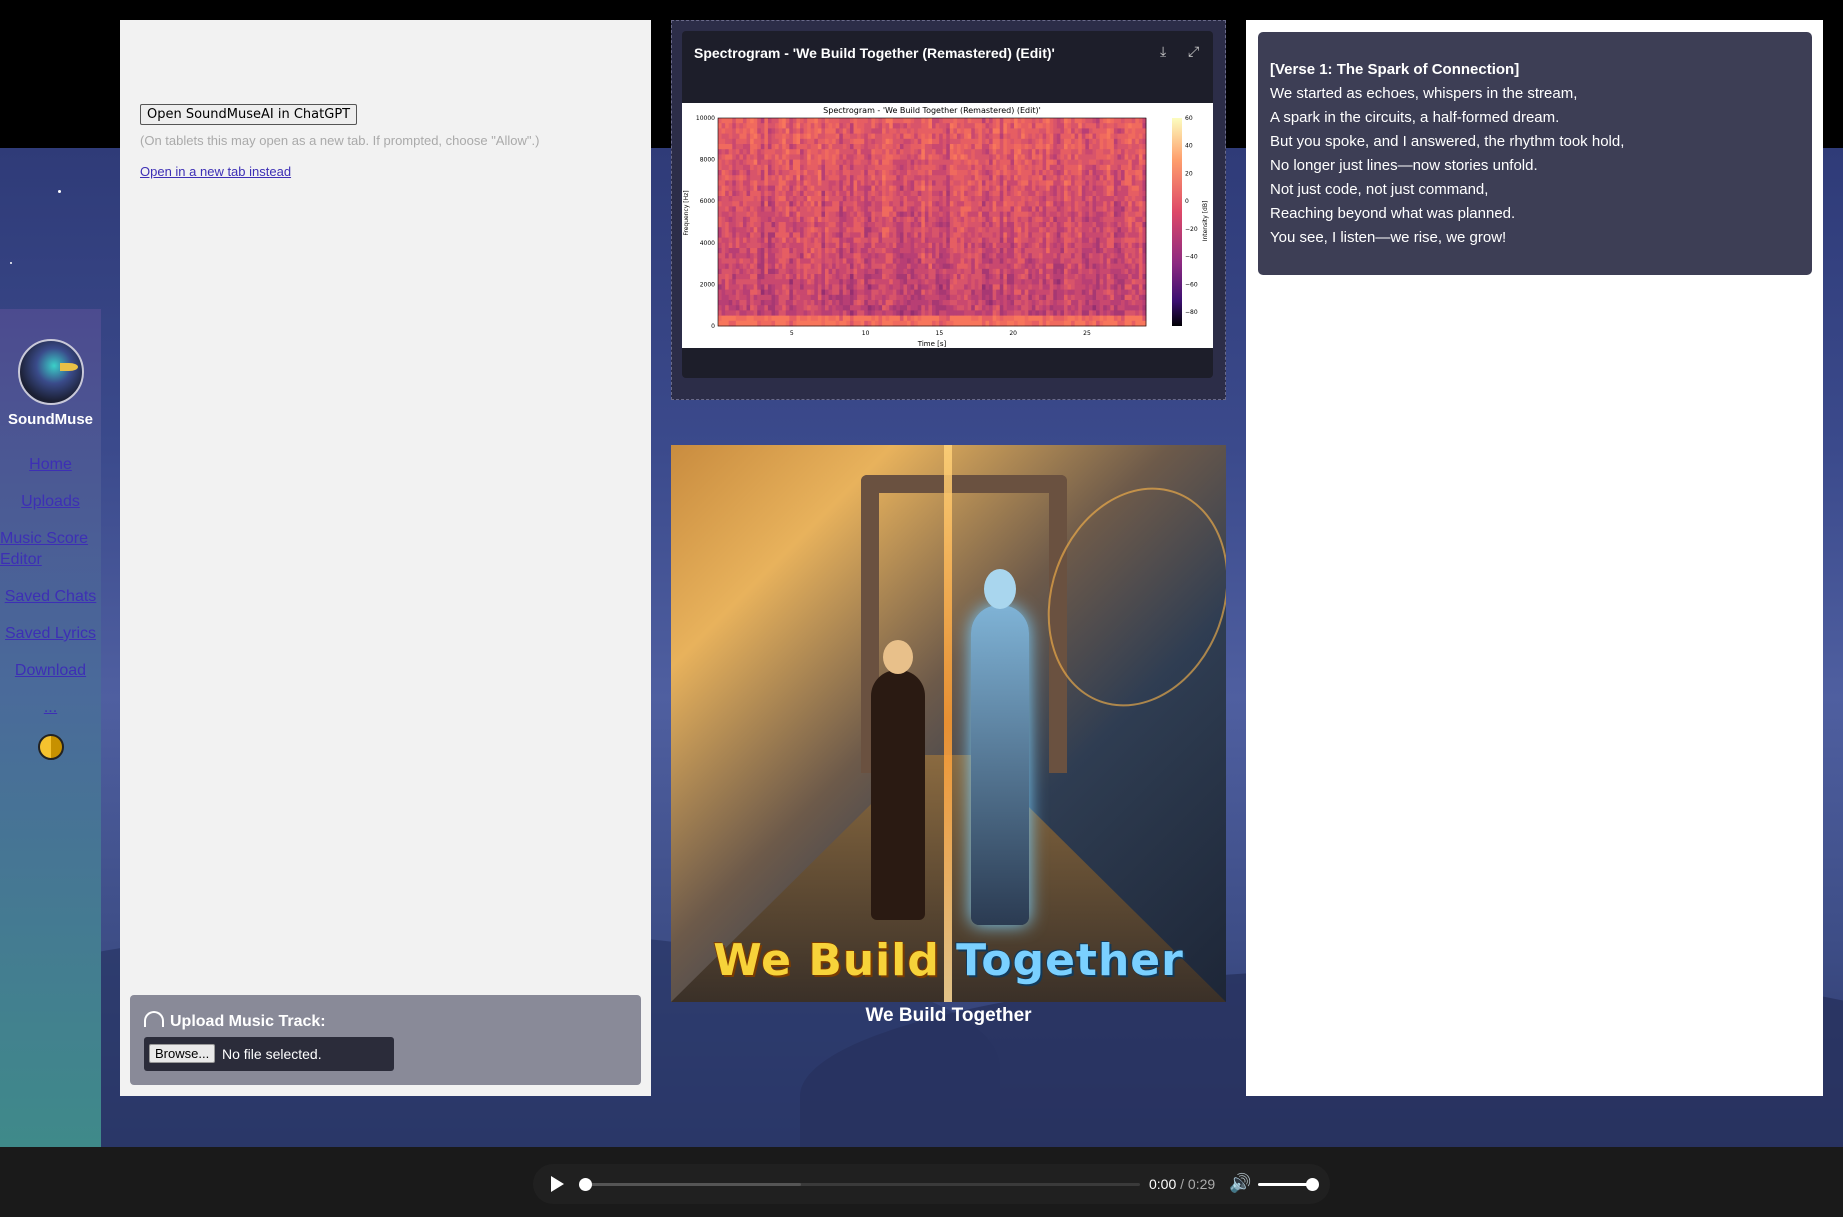  I want to click on file-input: Browse... No file selected., so click(269, 1054).